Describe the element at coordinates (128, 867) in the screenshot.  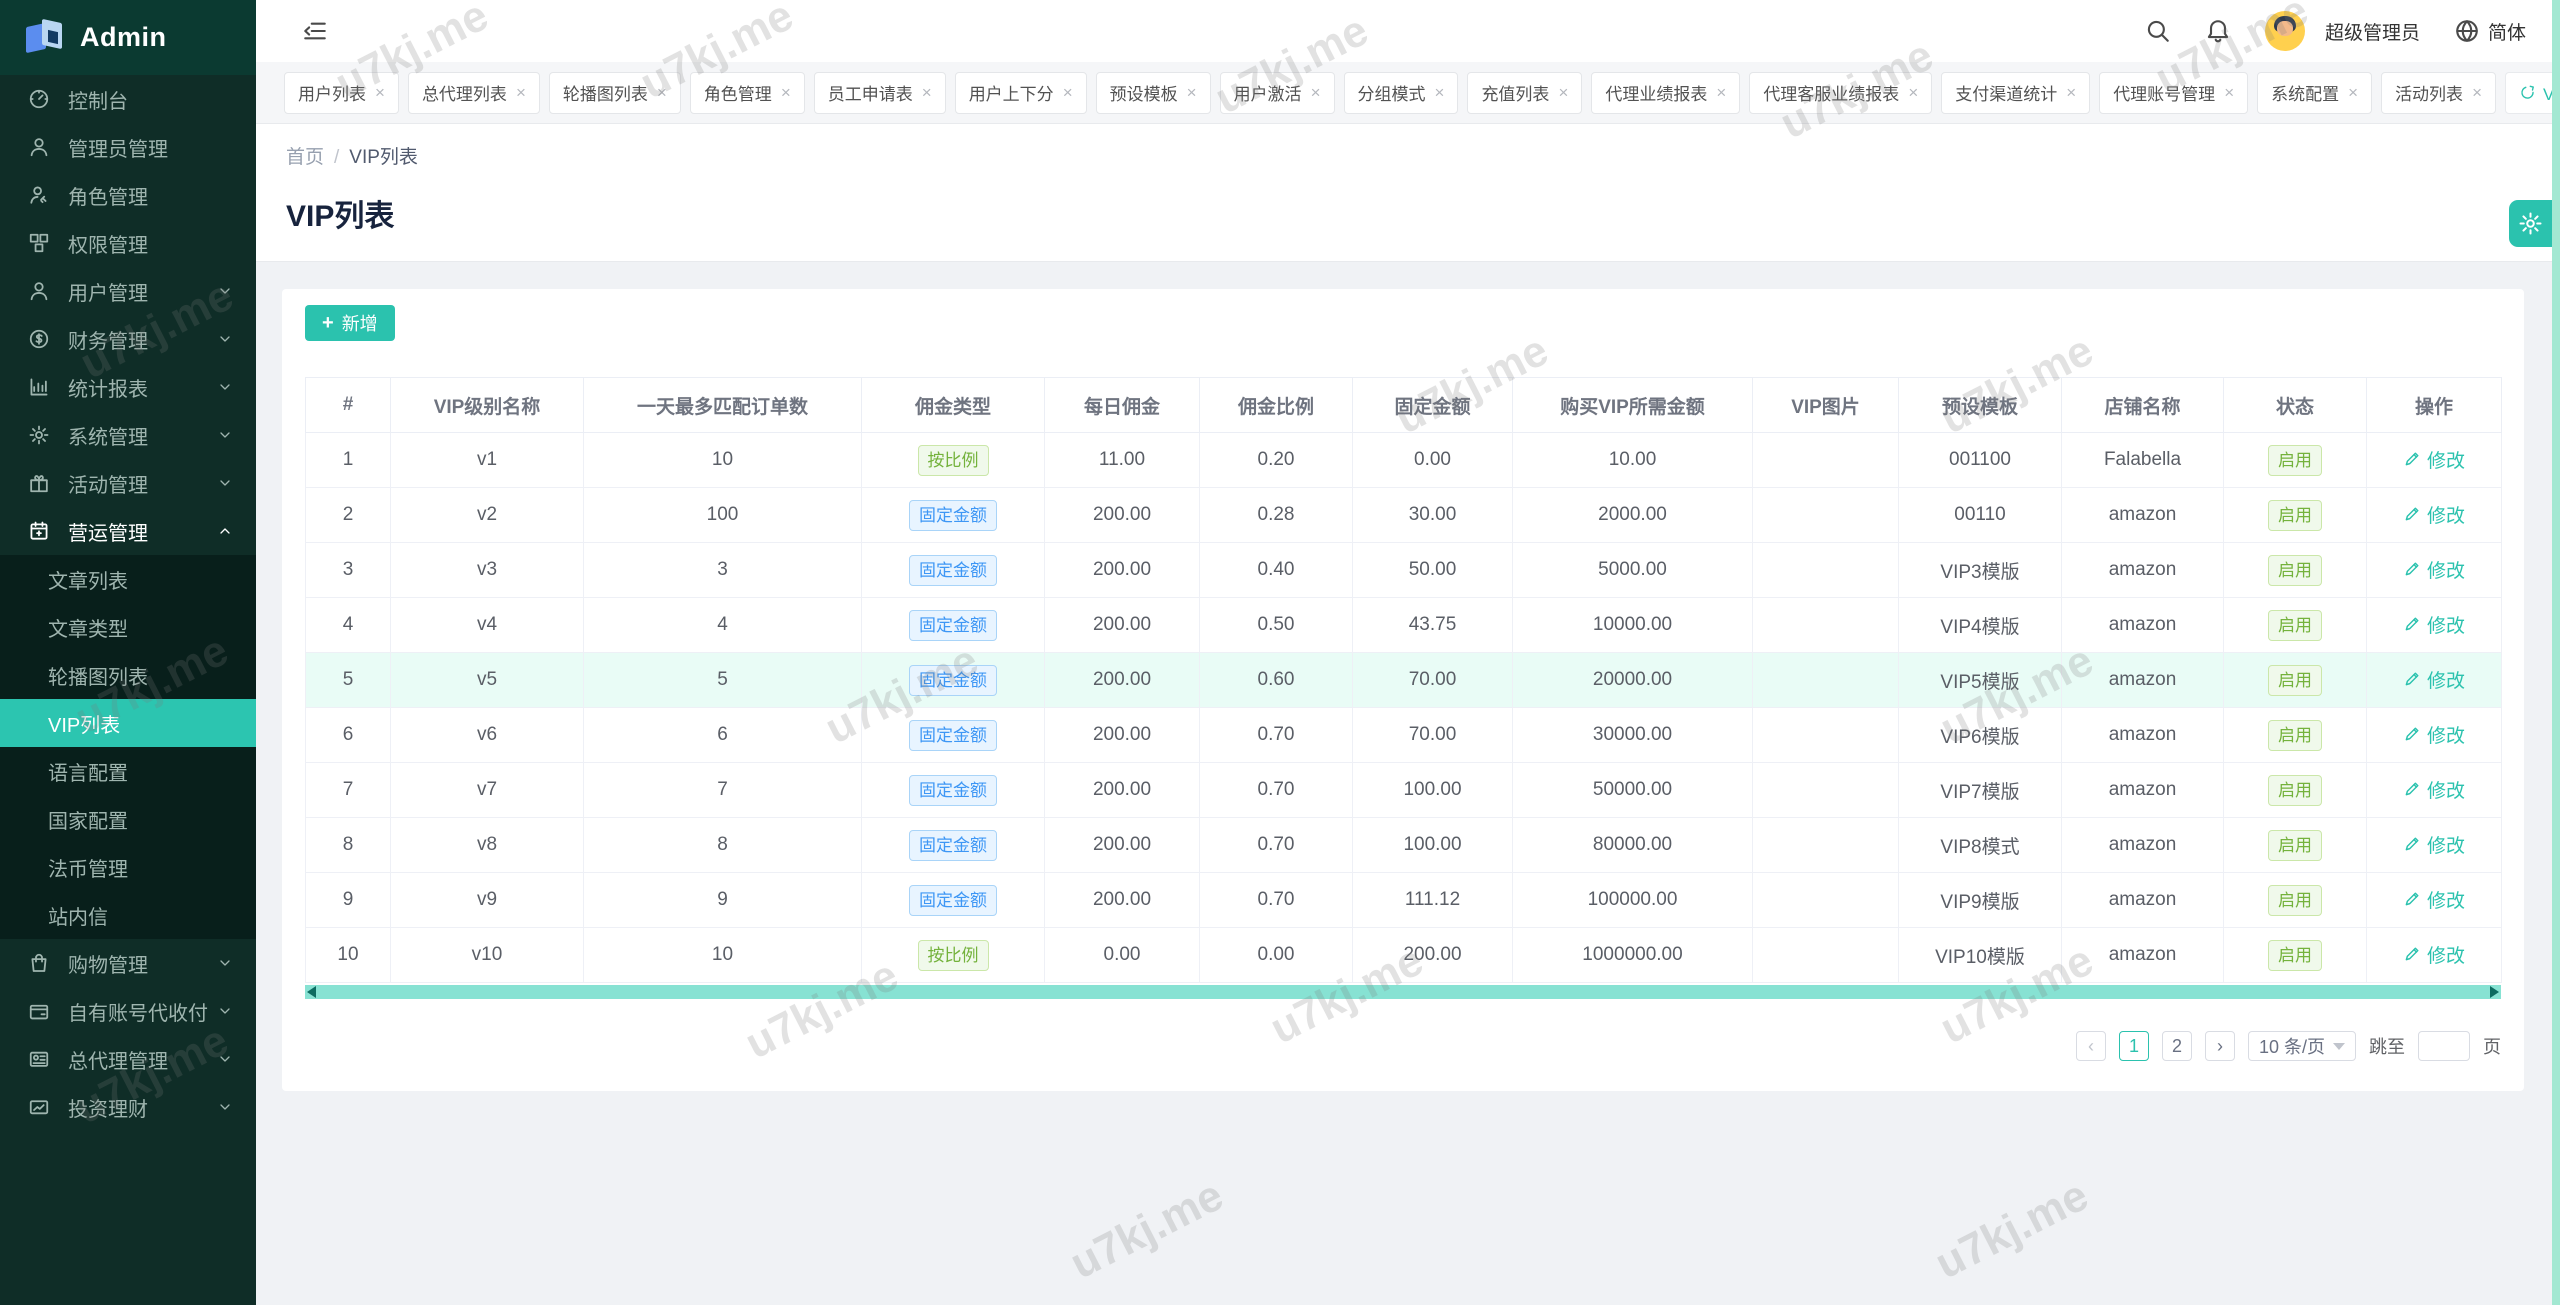
I see `submenu-item-9-6: 法币管理` at that location.